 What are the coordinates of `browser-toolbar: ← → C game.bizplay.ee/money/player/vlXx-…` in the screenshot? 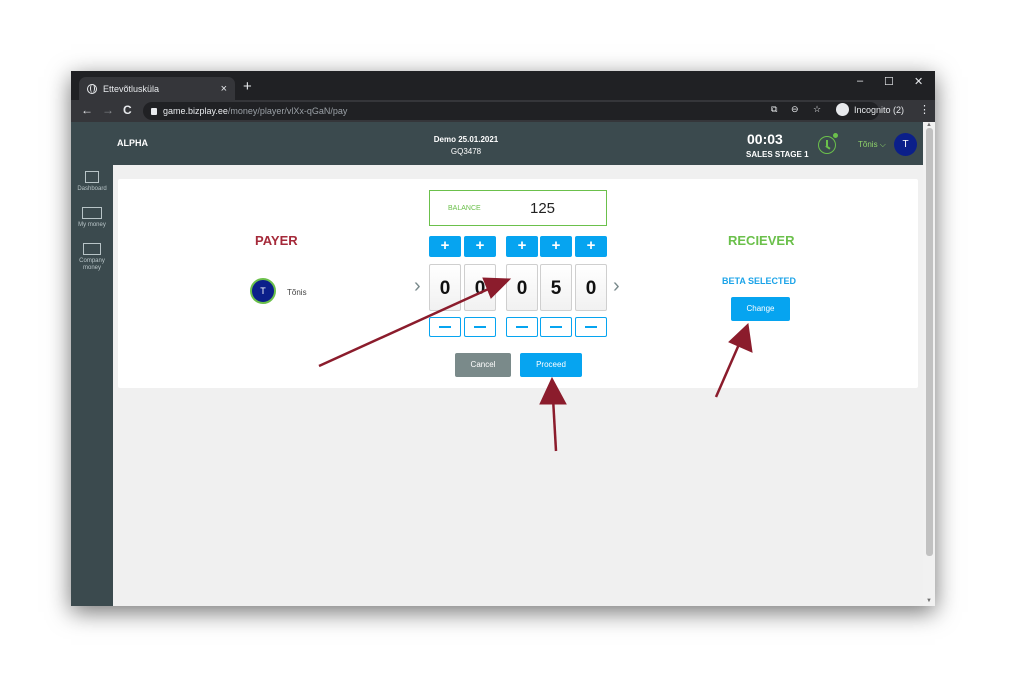 It's located at (503, 111).